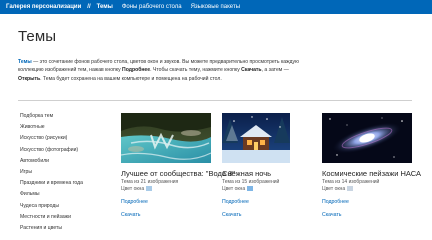 The width and height of the screenshot is (432, 240). Describe the element at coordinates (65, 196) in the screenshot. I see `sidebar-item-movies: Фильмы` at that location.